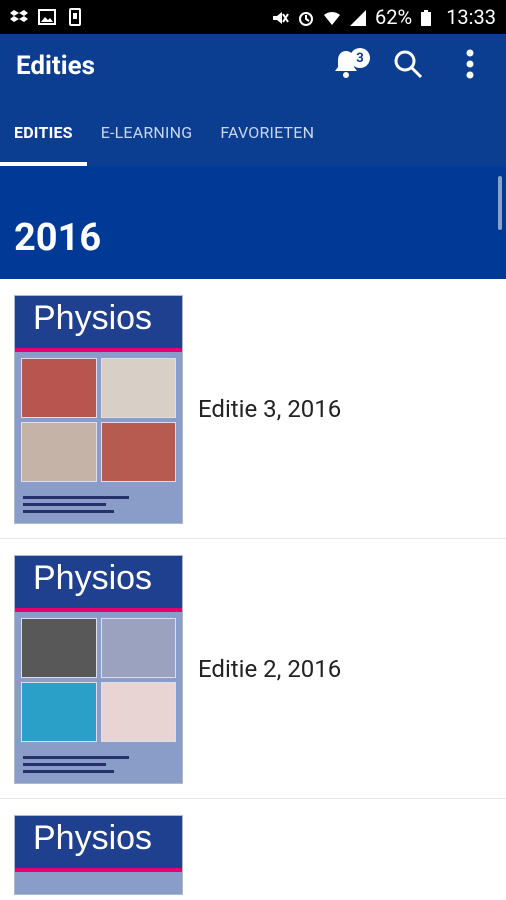  I want to click on status-system: 62% 13:33, so click(383, 17).